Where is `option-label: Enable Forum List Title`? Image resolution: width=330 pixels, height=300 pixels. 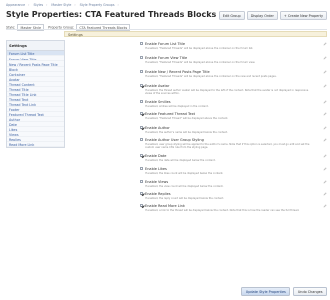
option-label: Enable Forum List Title is located at coordinates (165, 44).